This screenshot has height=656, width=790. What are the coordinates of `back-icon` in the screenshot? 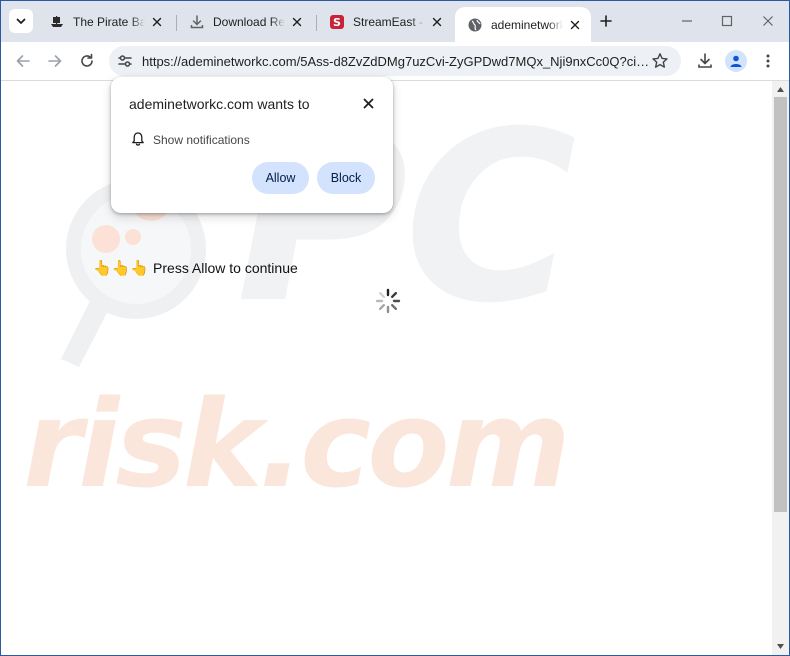 It's located at (23, 61).